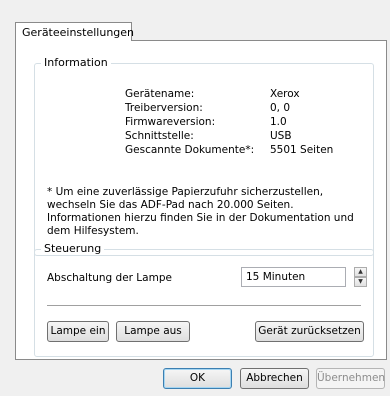  I want to click on information-title: Information, so click(76, 62).